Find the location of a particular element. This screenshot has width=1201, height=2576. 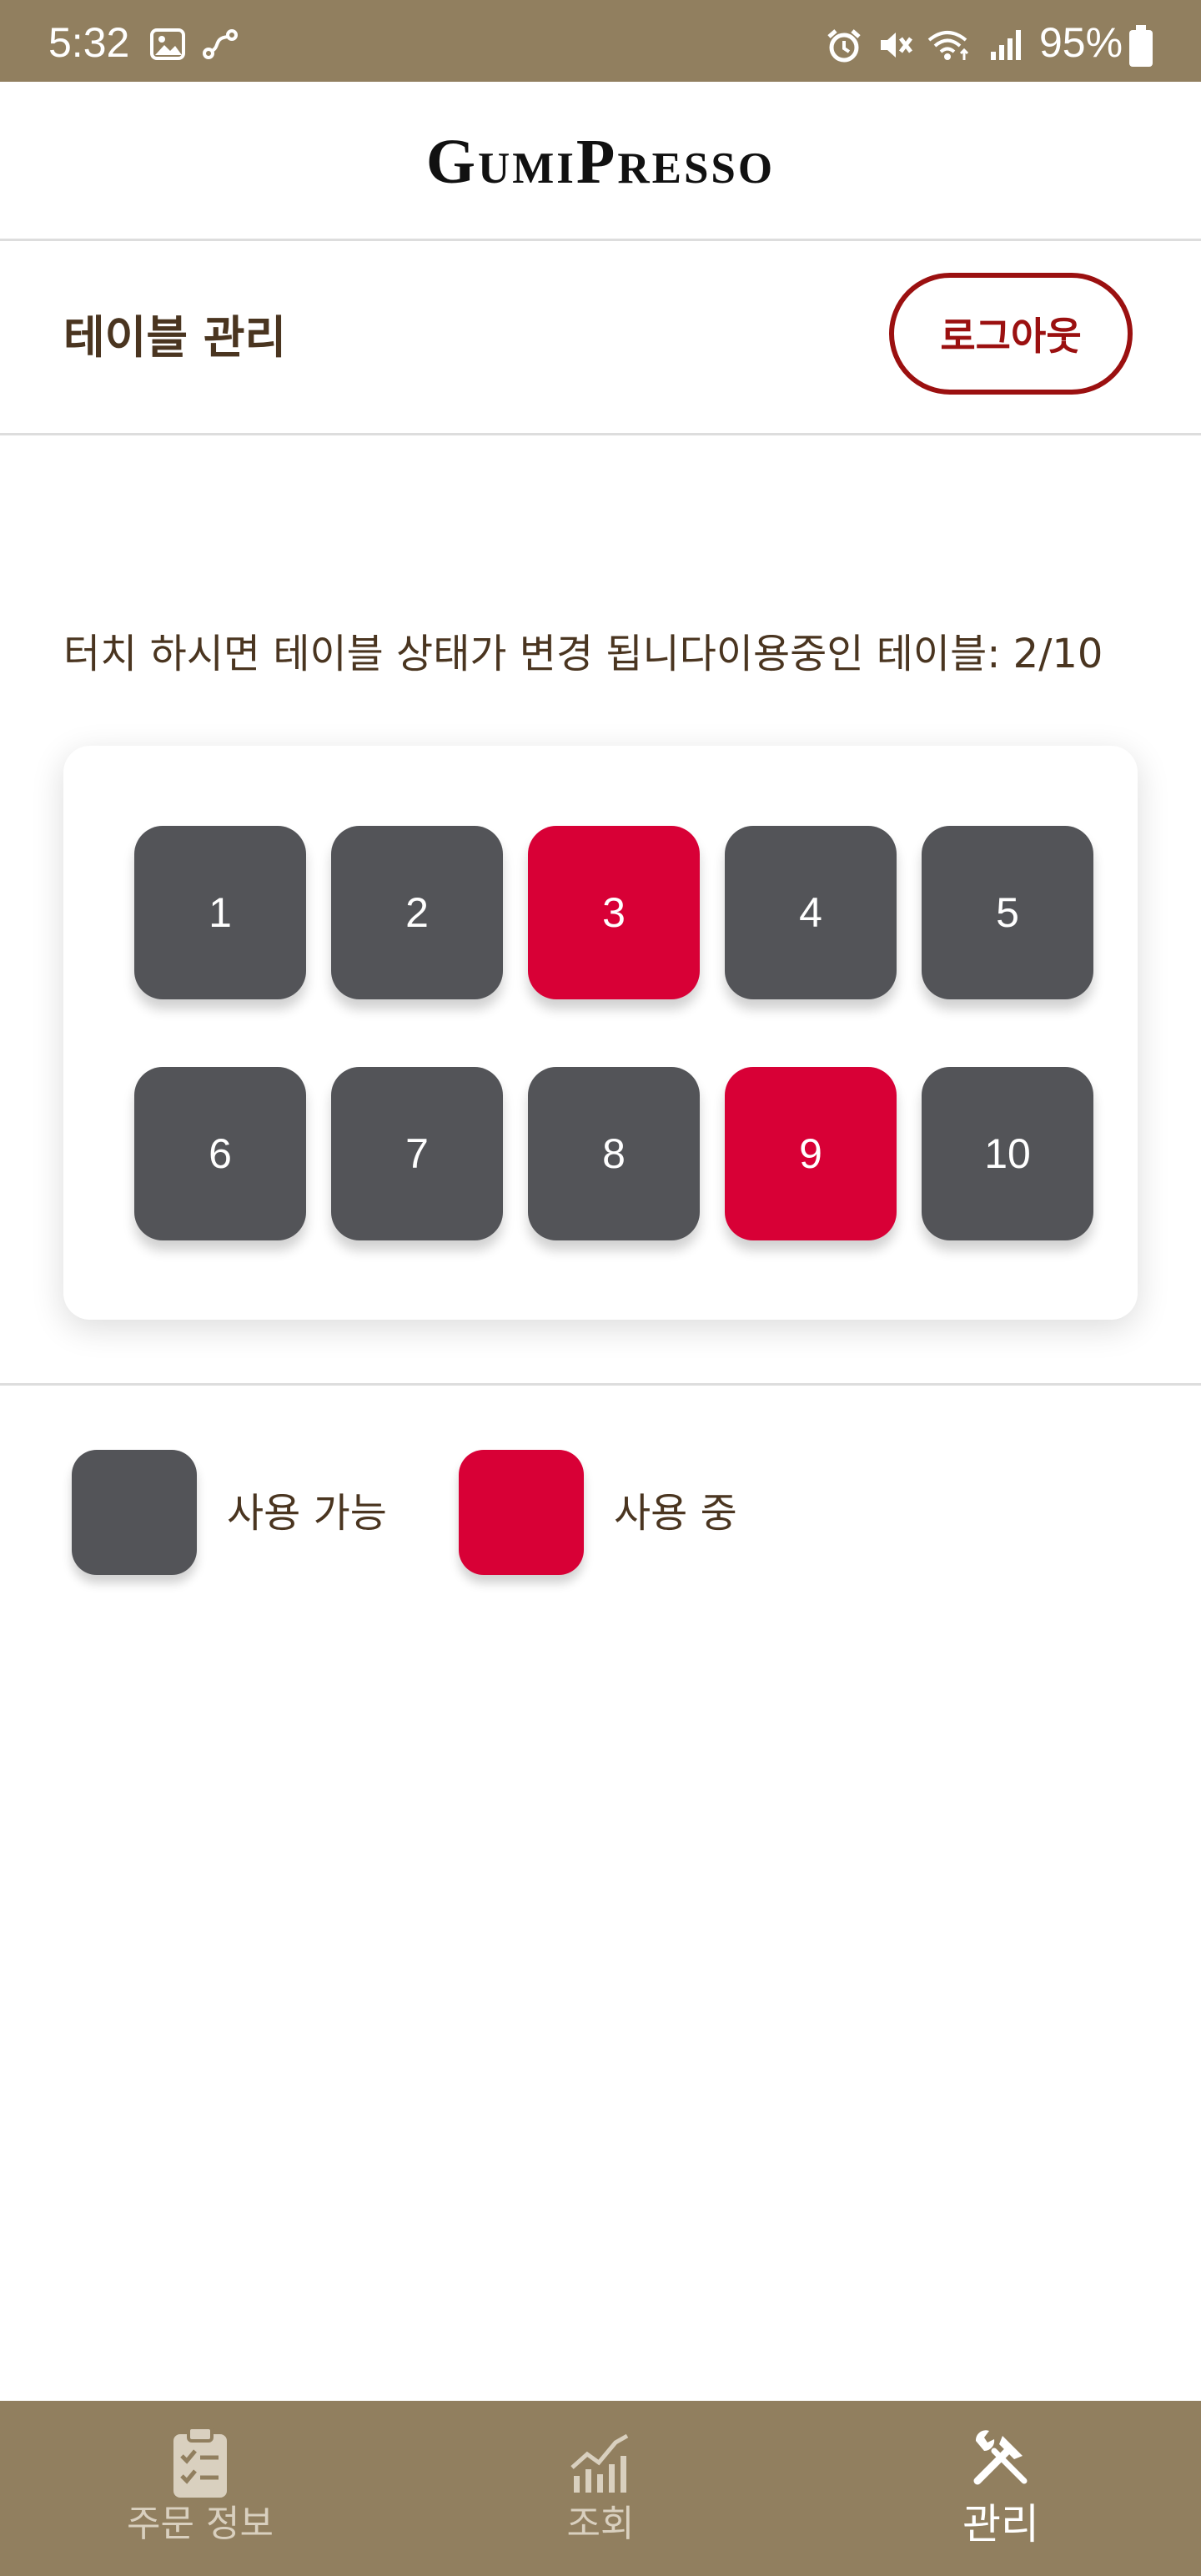

nav-item-manage: 관리 is located at coordinates (1001, 2488).